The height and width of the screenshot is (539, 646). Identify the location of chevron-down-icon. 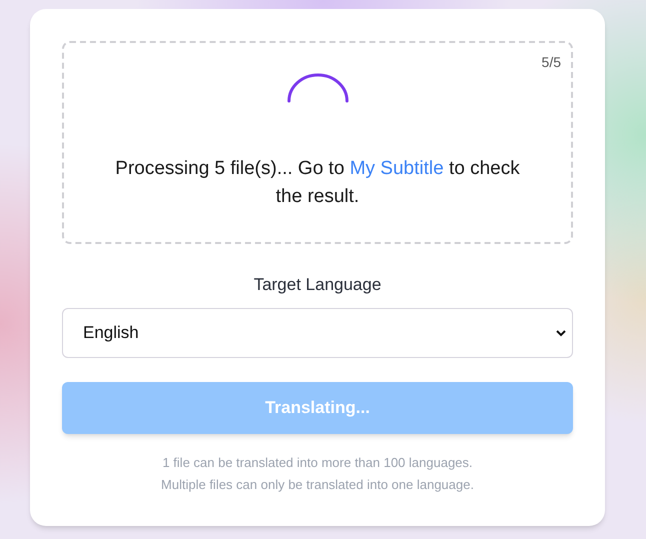
(561, 332).